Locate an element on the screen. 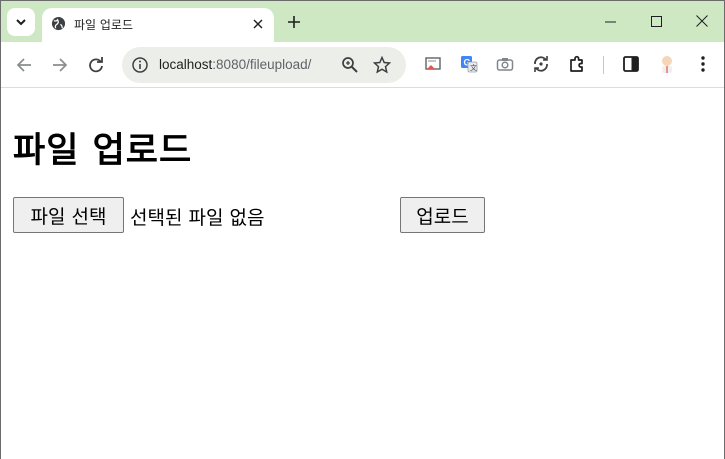 This screenshot has width=725, height=459. screenshot-button is located at coordinates (505, 64).